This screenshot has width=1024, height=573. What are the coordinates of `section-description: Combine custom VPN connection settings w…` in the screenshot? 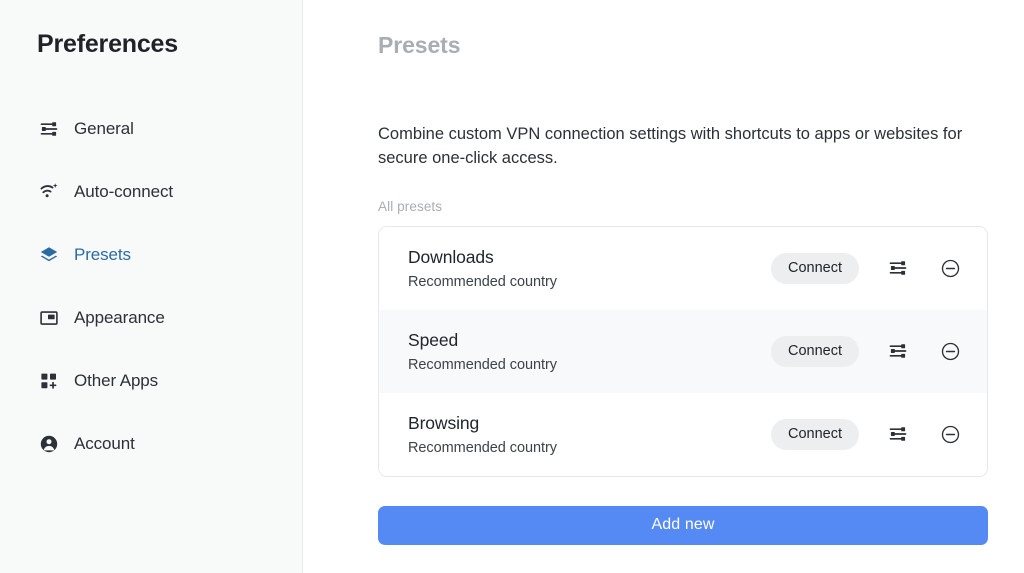 It's located at (670, 146).